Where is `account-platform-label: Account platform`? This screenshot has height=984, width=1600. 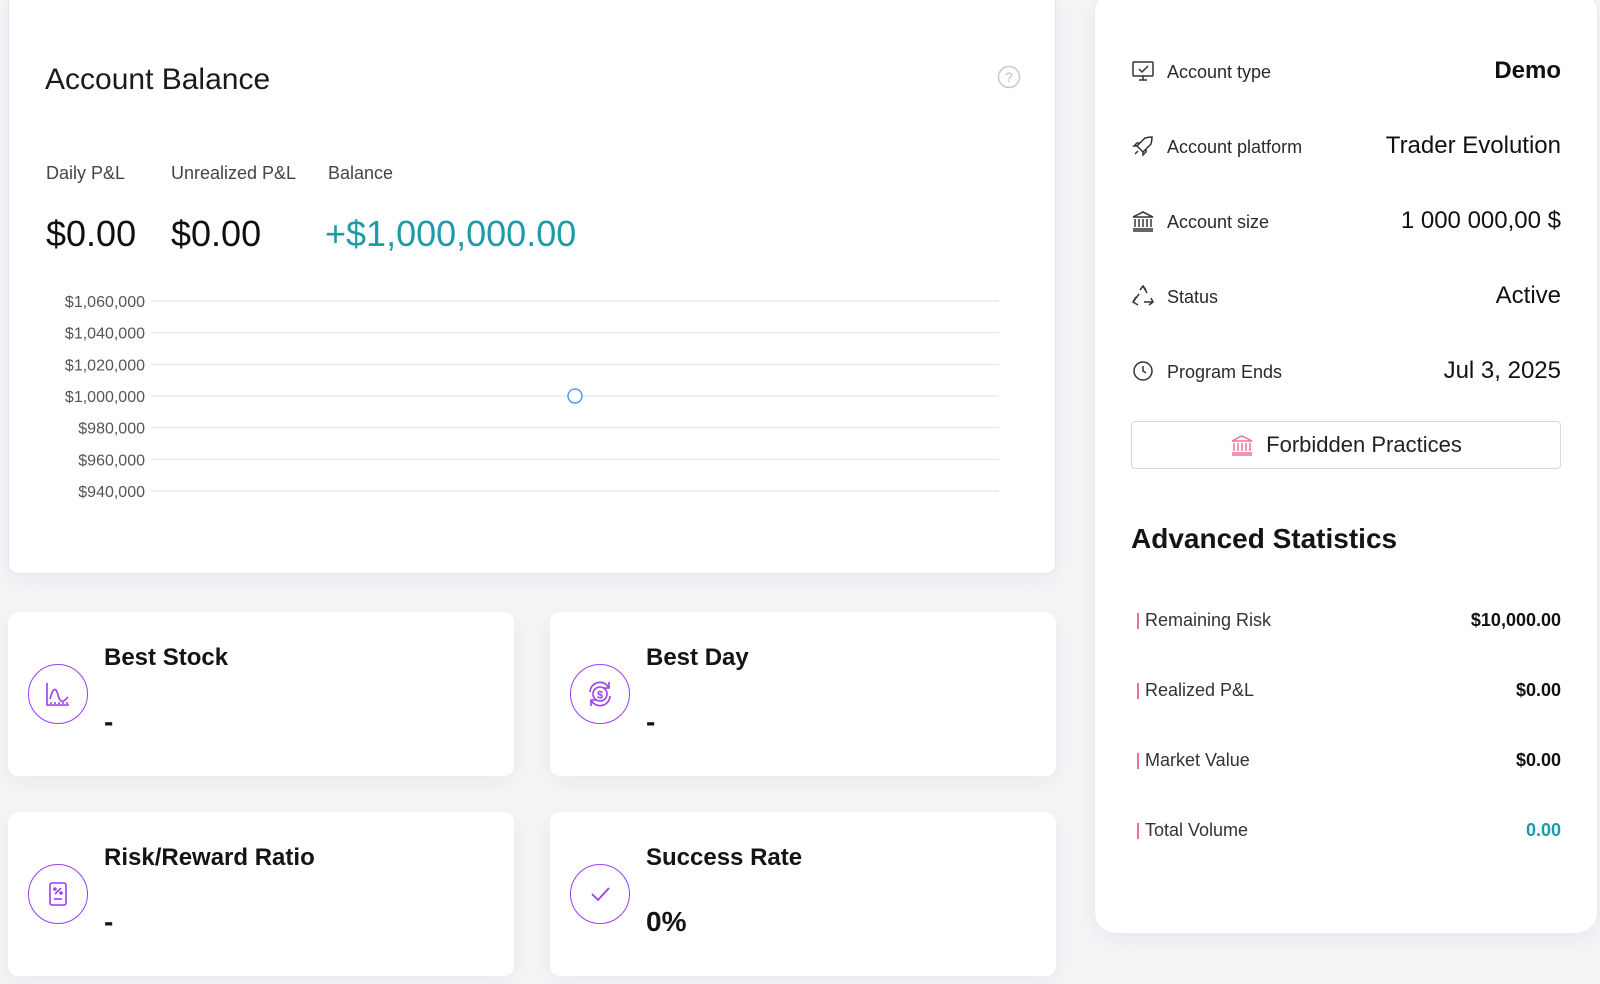 account-platform-label: Account platform is located at coordinates (1235, 147).